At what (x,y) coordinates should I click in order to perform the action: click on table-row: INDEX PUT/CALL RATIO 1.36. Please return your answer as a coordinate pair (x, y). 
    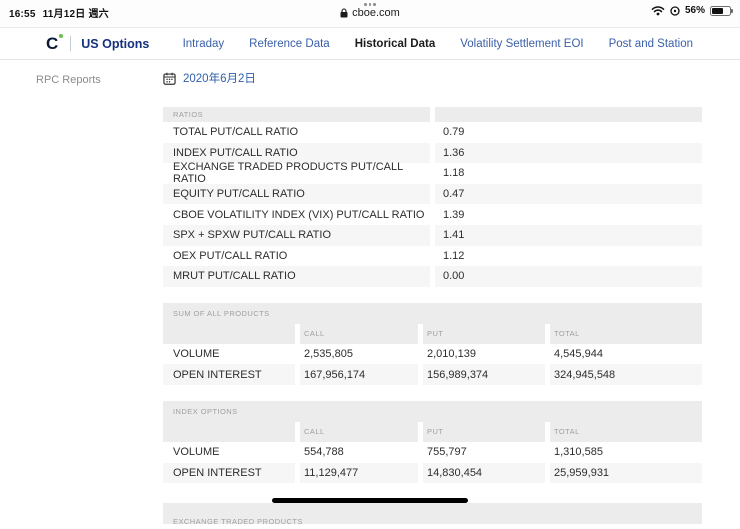
    Looking at the image, I should click on (432, 153).